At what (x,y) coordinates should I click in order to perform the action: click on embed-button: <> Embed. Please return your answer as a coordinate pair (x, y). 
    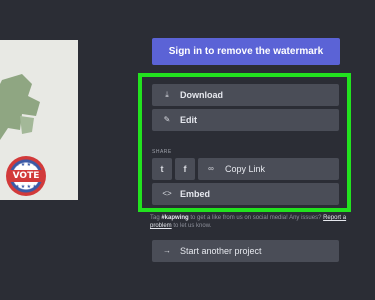
    Looking at the image, I should click on (245, 194).